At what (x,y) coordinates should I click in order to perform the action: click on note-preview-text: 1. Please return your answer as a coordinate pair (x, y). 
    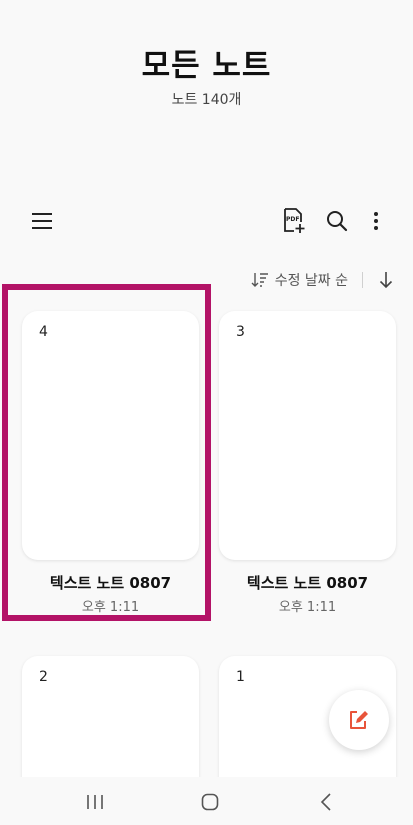
    Looking at the image, I should click on (240, 677).